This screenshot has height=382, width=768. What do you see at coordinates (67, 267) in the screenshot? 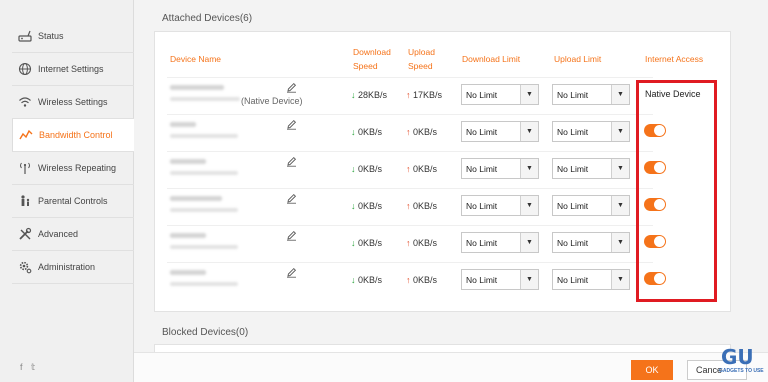
I see `sidebar-item-label: Administration` at bounding box center [67, 267].